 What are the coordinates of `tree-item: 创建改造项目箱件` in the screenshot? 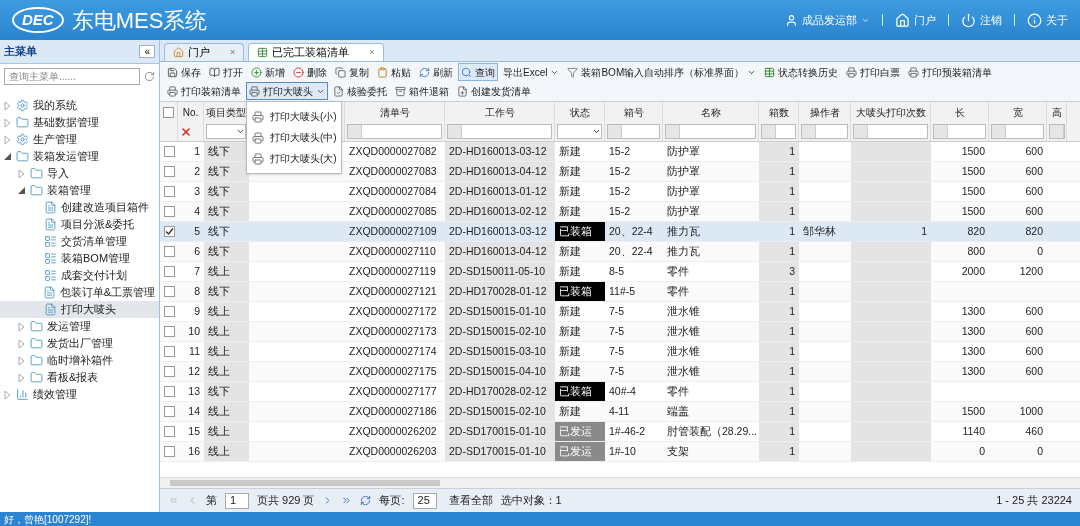 It's located at (79, 207).